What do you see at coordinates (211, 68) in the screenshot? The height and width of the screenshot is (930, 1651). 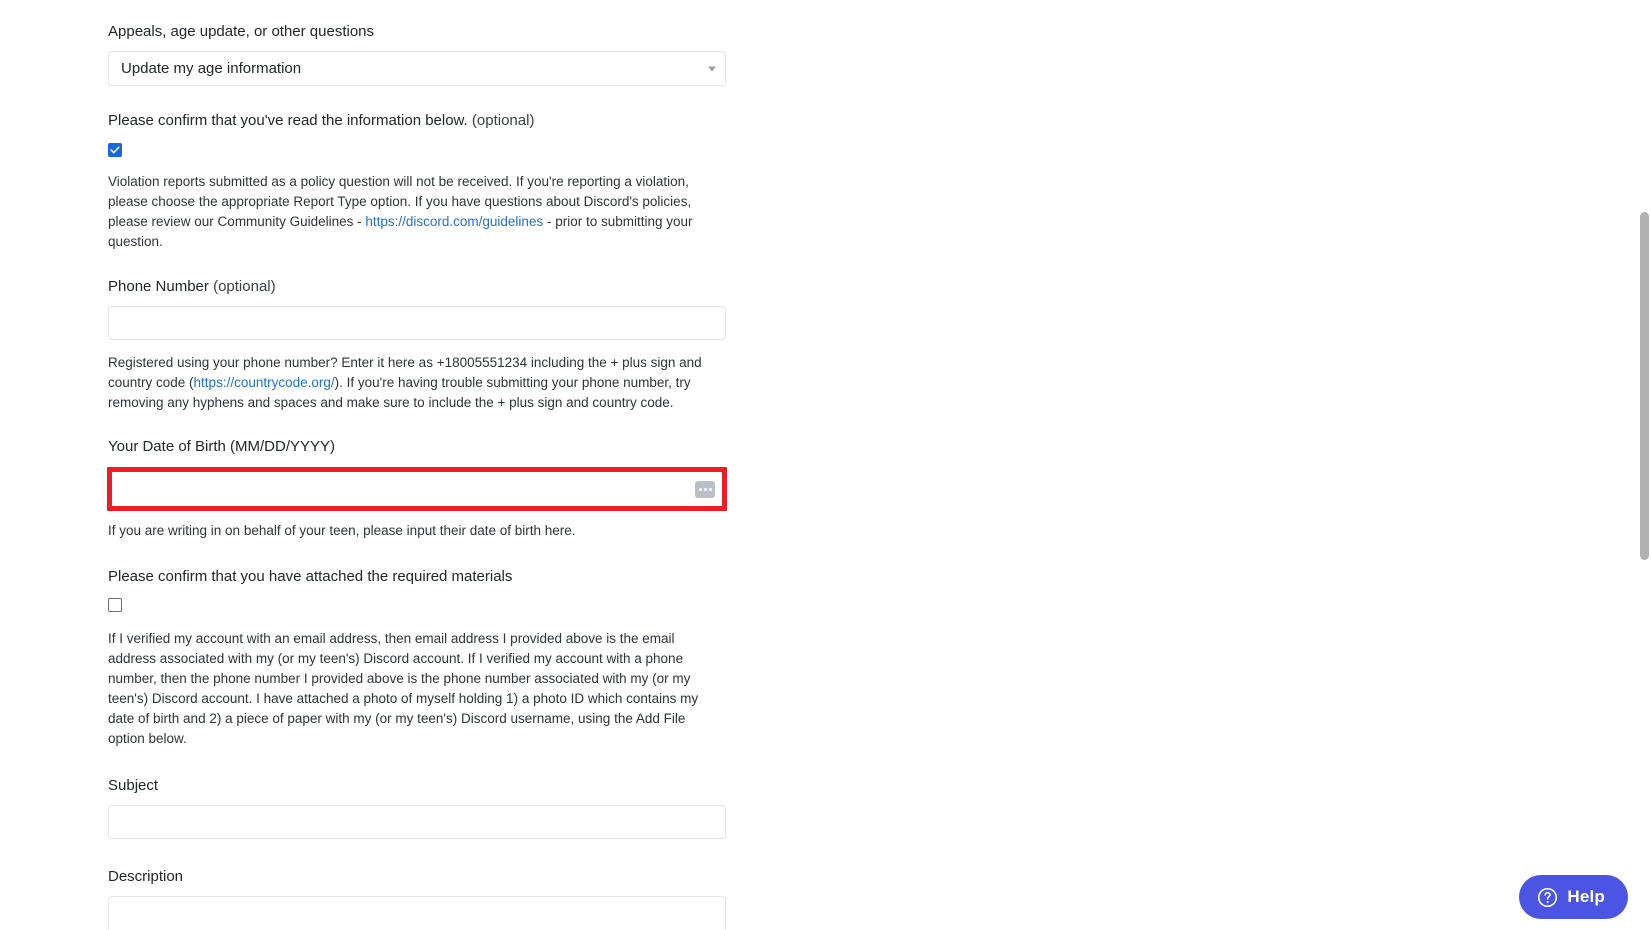 I see `request-type-selected-value: Update my age information` at bounding box center [211, 68].